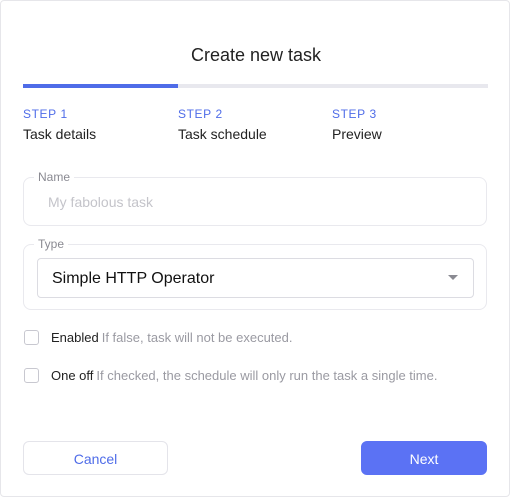 The height and width of the screenshot is (497, 510). I want to click on type-select-value: Simple HTTP Operator, so click(133, 278).